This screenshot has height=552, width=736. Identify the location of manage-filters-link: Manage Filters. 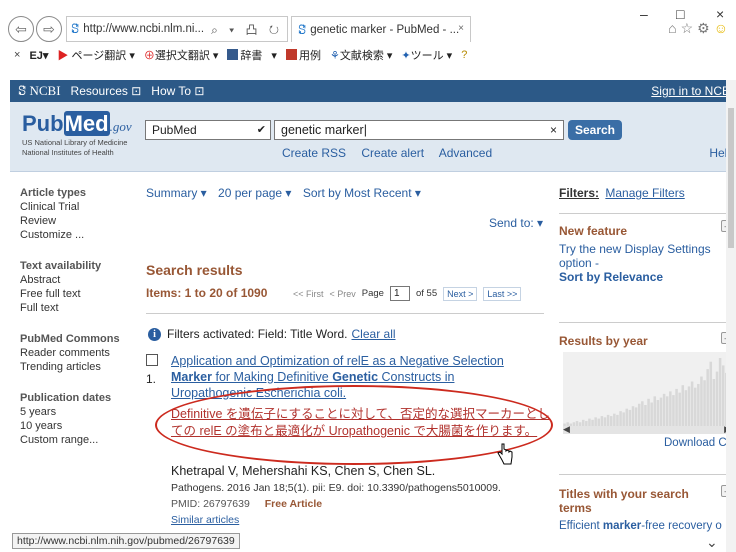
(644, 193).